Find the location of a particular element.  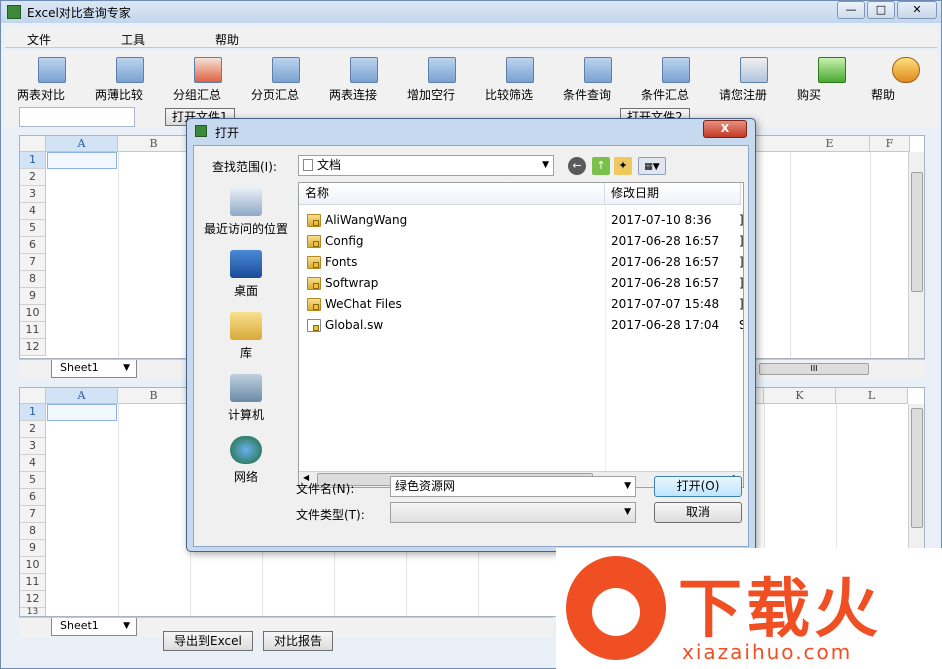

tool-compare-tables: 两表对比 is located at coordinates (52, 79).